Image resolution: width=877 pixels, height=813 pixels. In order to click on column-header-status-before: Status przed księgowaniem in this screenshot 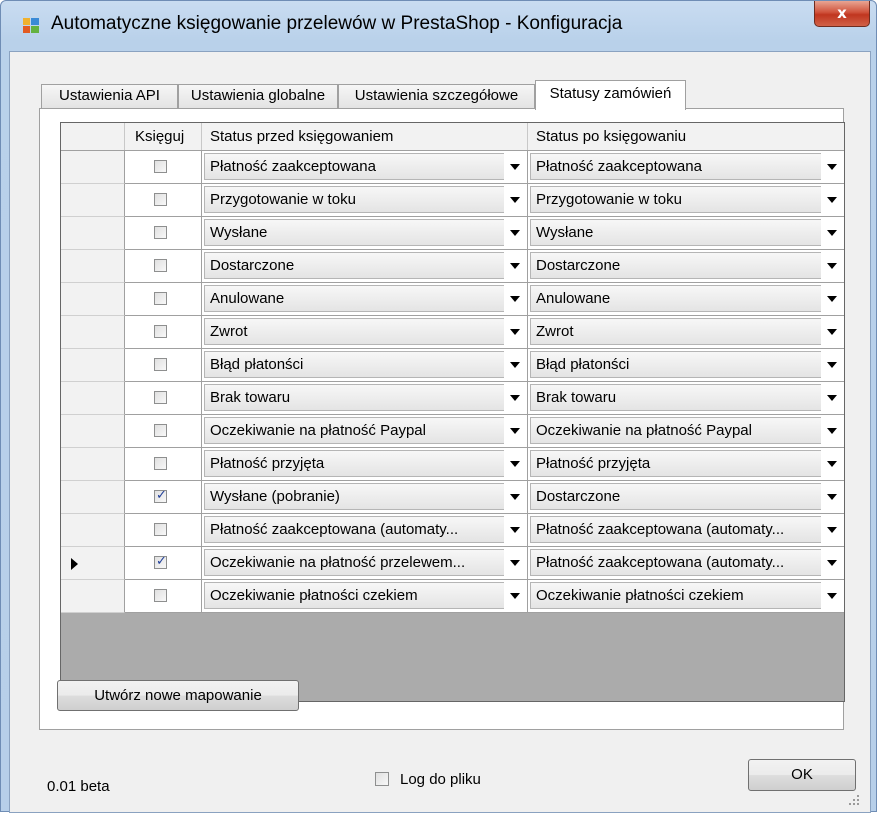, I will do `click(365, 136)`.